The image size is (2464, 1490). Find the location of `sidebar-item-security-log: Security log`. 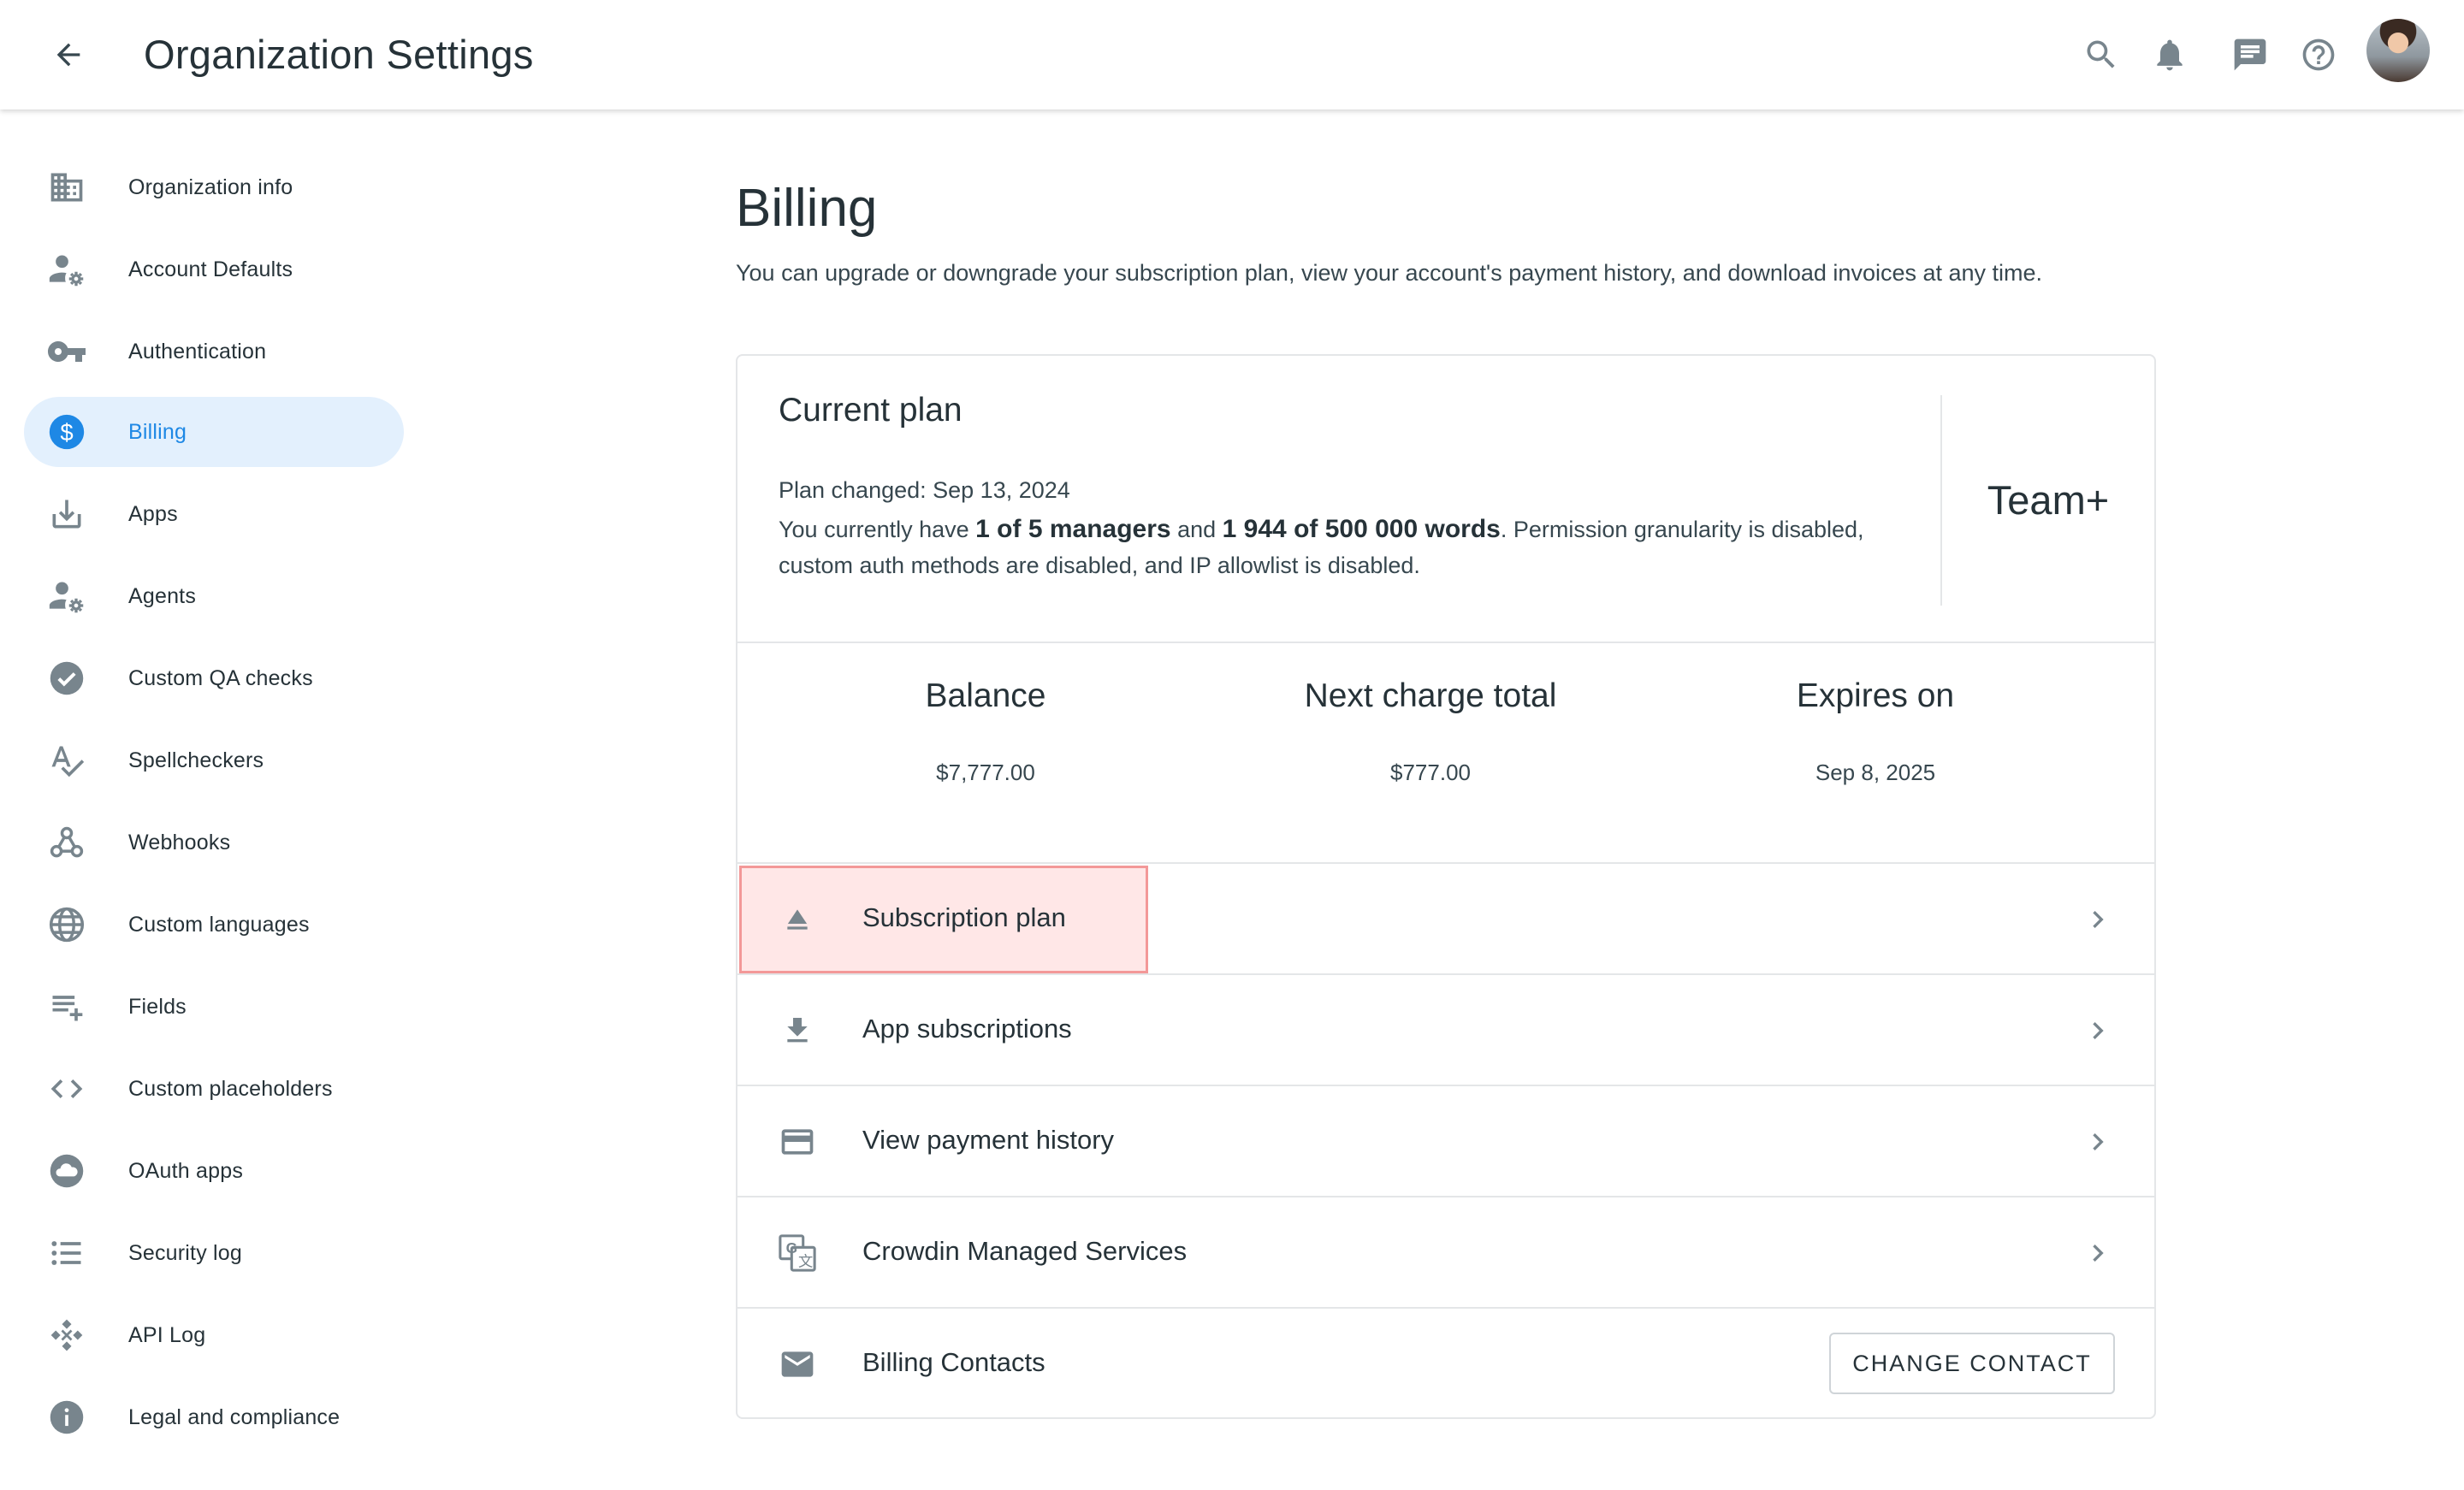

sidebar-item-security-log: Security log is located at coordinates (214, 1253).